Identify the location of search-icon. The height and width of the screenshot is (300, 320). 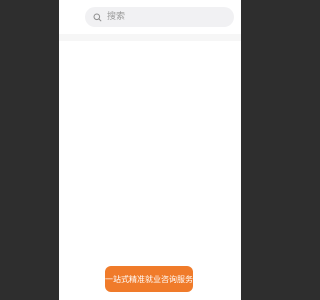
(97, 17).